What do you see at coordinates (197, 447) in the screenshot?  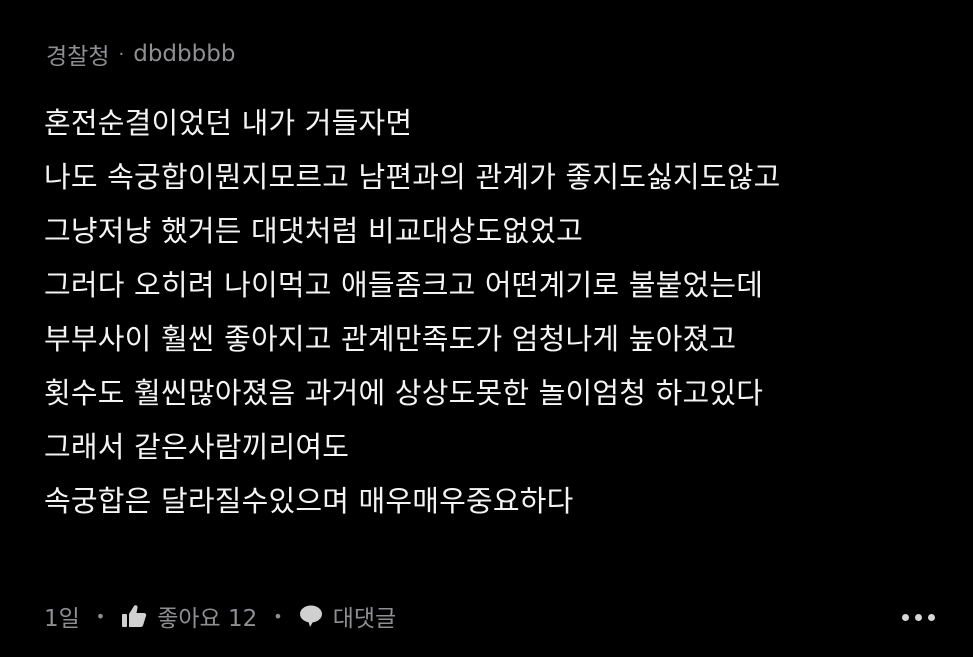 I see `comment-line: 그래서 같은사람끼리여도` at bounding box center [197, 447].